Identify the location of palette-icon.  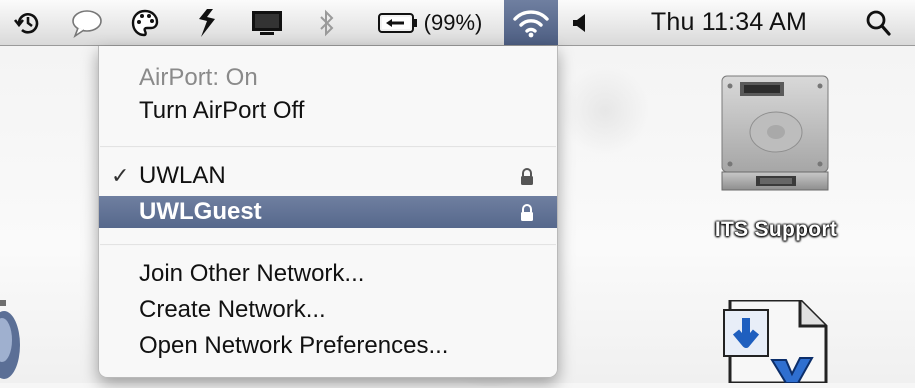
(145, 22).